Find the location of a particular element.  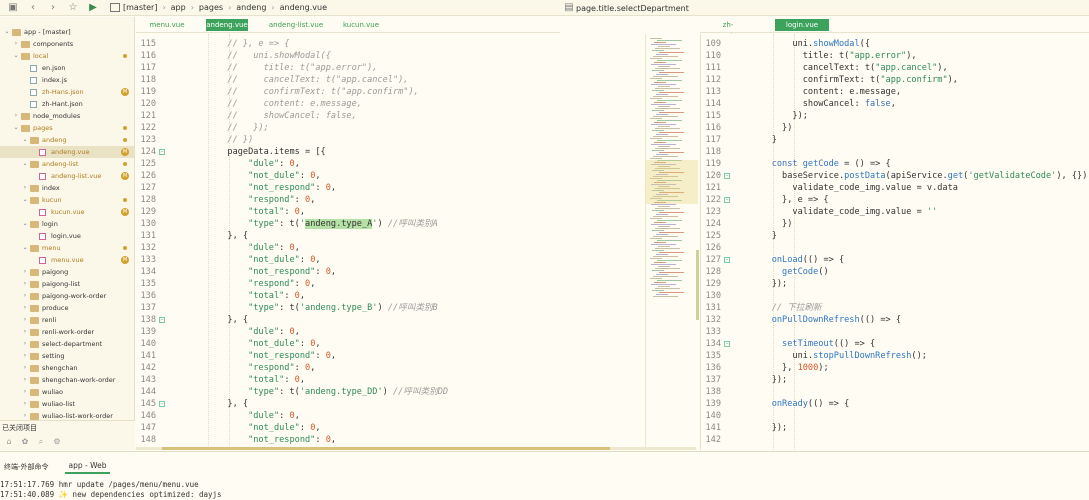

tree-file: index.js is located at coordinates (67, 80).